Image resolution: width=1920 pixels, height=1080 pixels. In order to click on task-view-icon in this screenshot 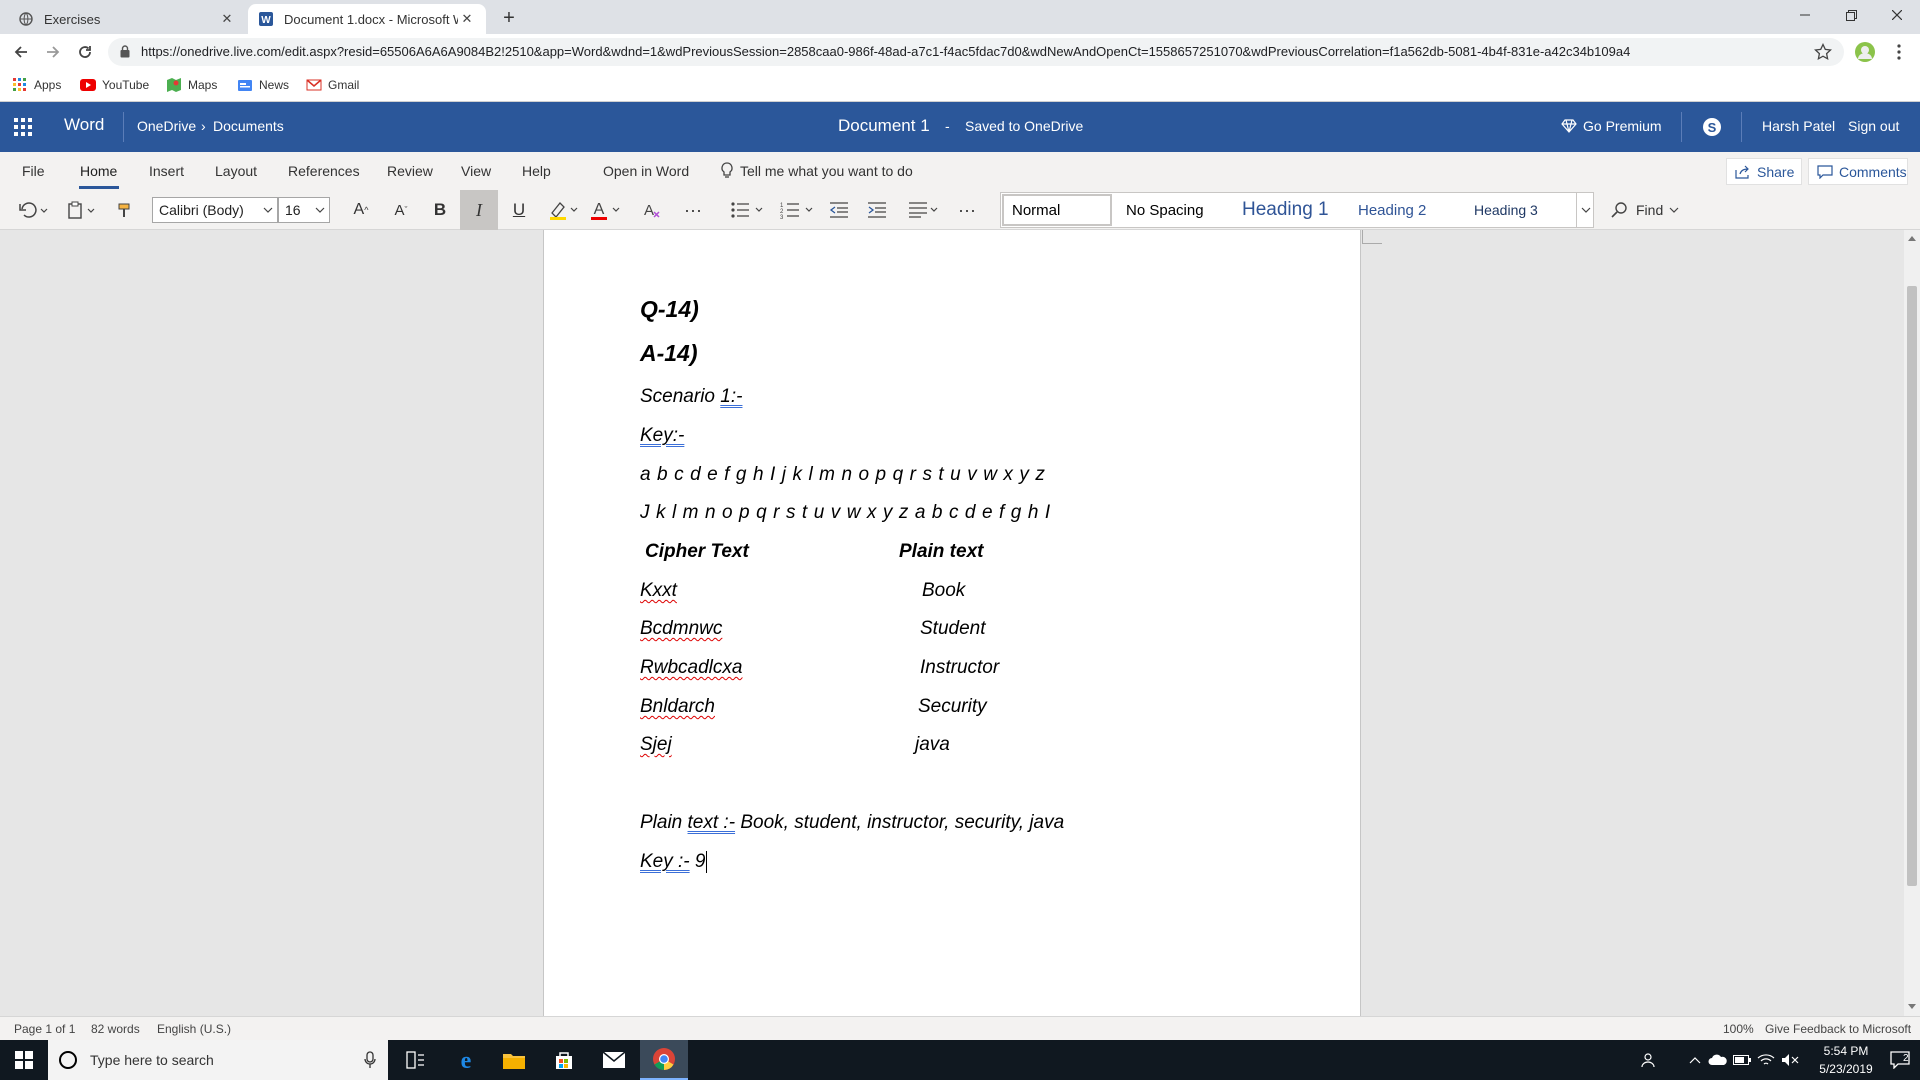, I will do `click(416, 1060)`.